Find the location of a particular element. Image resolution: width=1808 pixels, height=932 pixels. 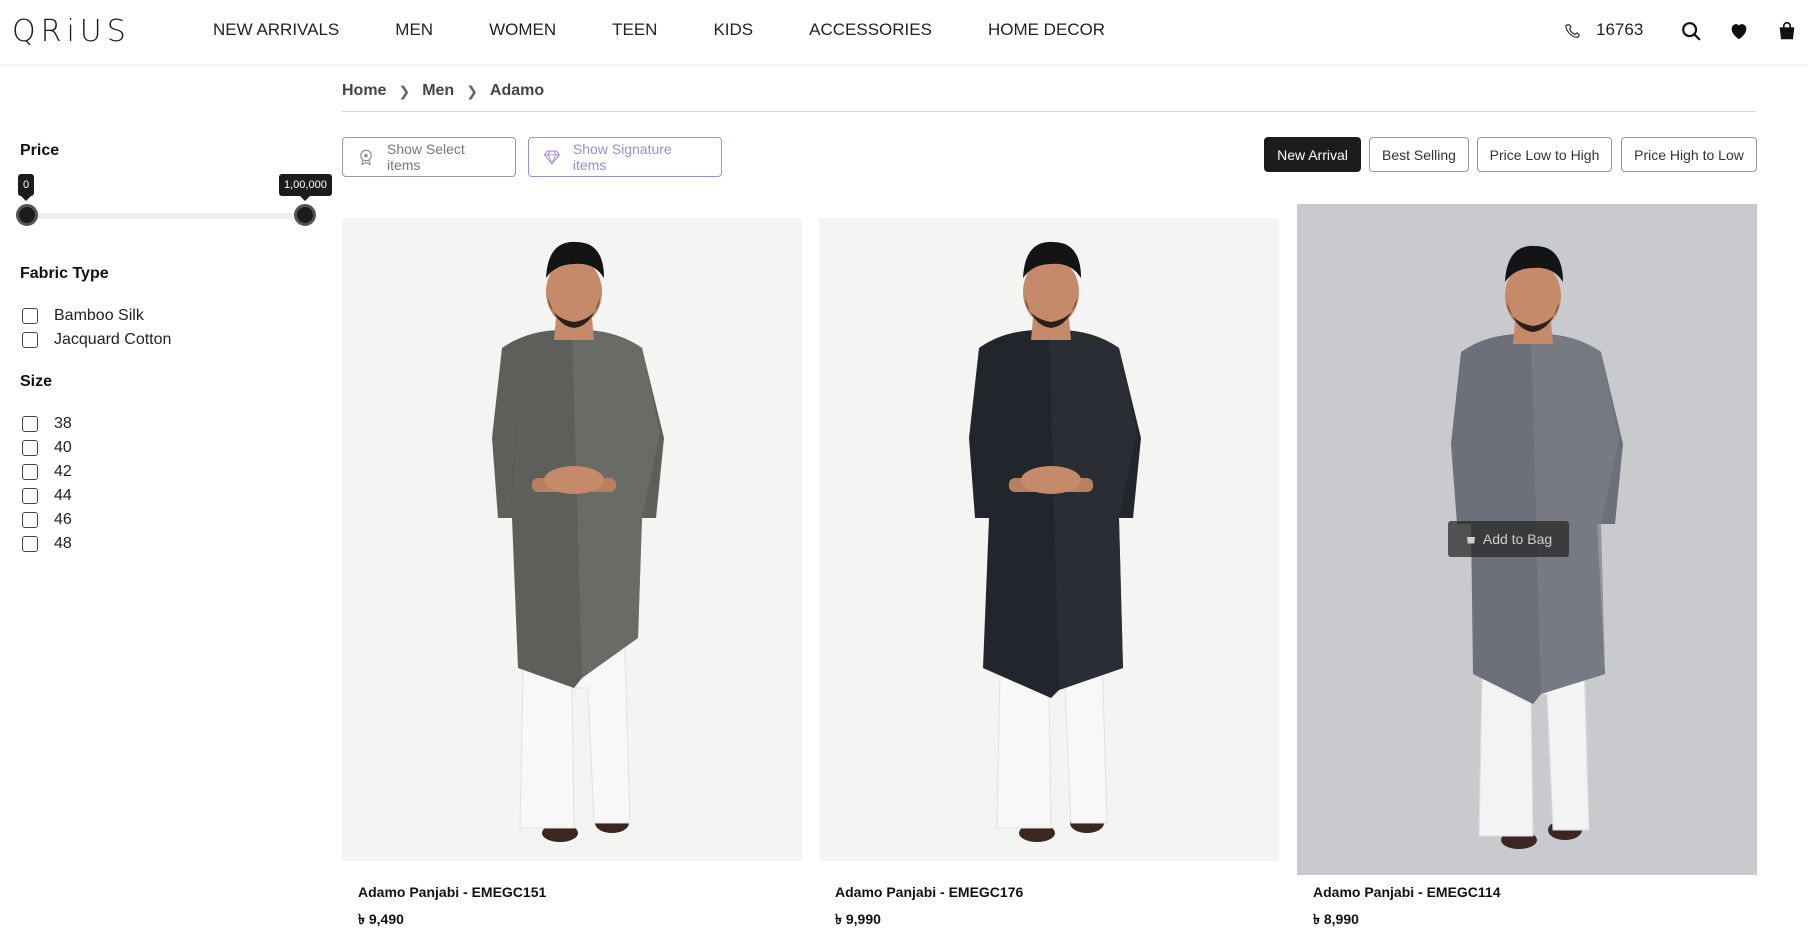

price-min-tooltip: 0 is located at coordinates (26, 187).